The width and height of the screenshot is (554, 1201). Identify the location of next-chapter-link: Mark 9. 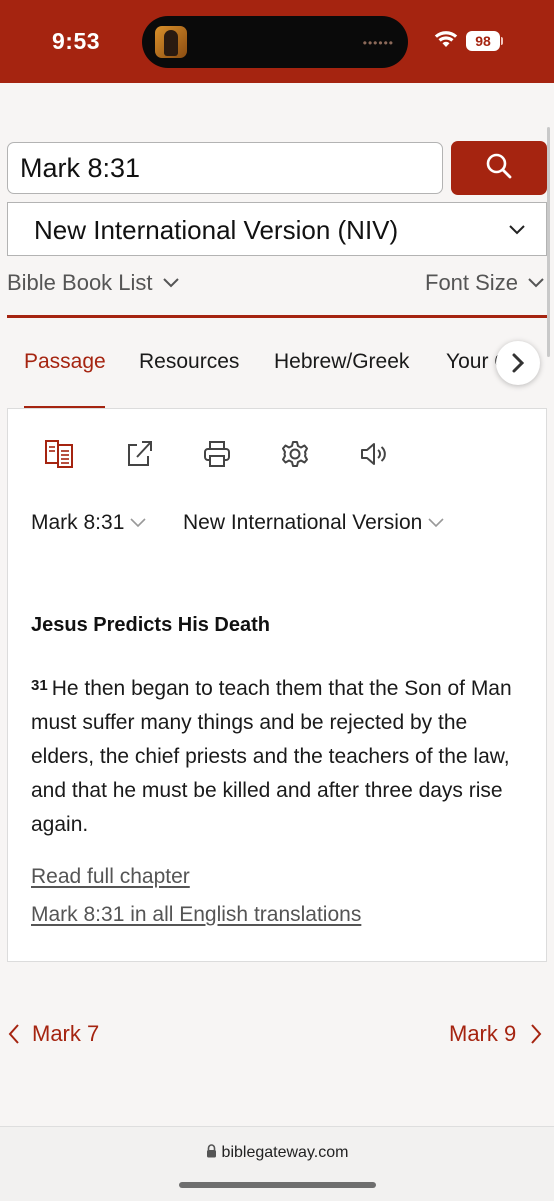
(495, 1034).